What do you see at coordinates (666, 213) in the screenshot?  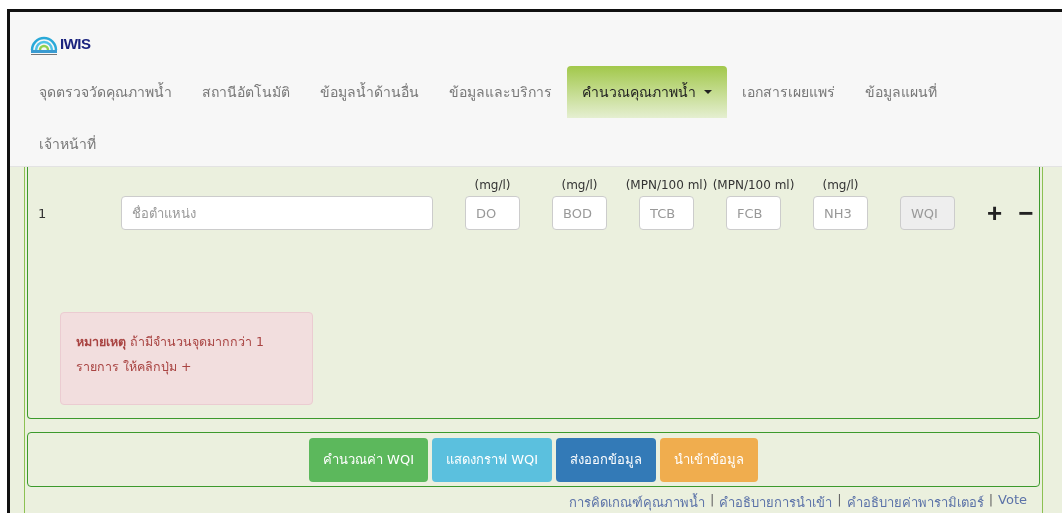 I see `param-input: TCB` at bounding box center [666, 213].